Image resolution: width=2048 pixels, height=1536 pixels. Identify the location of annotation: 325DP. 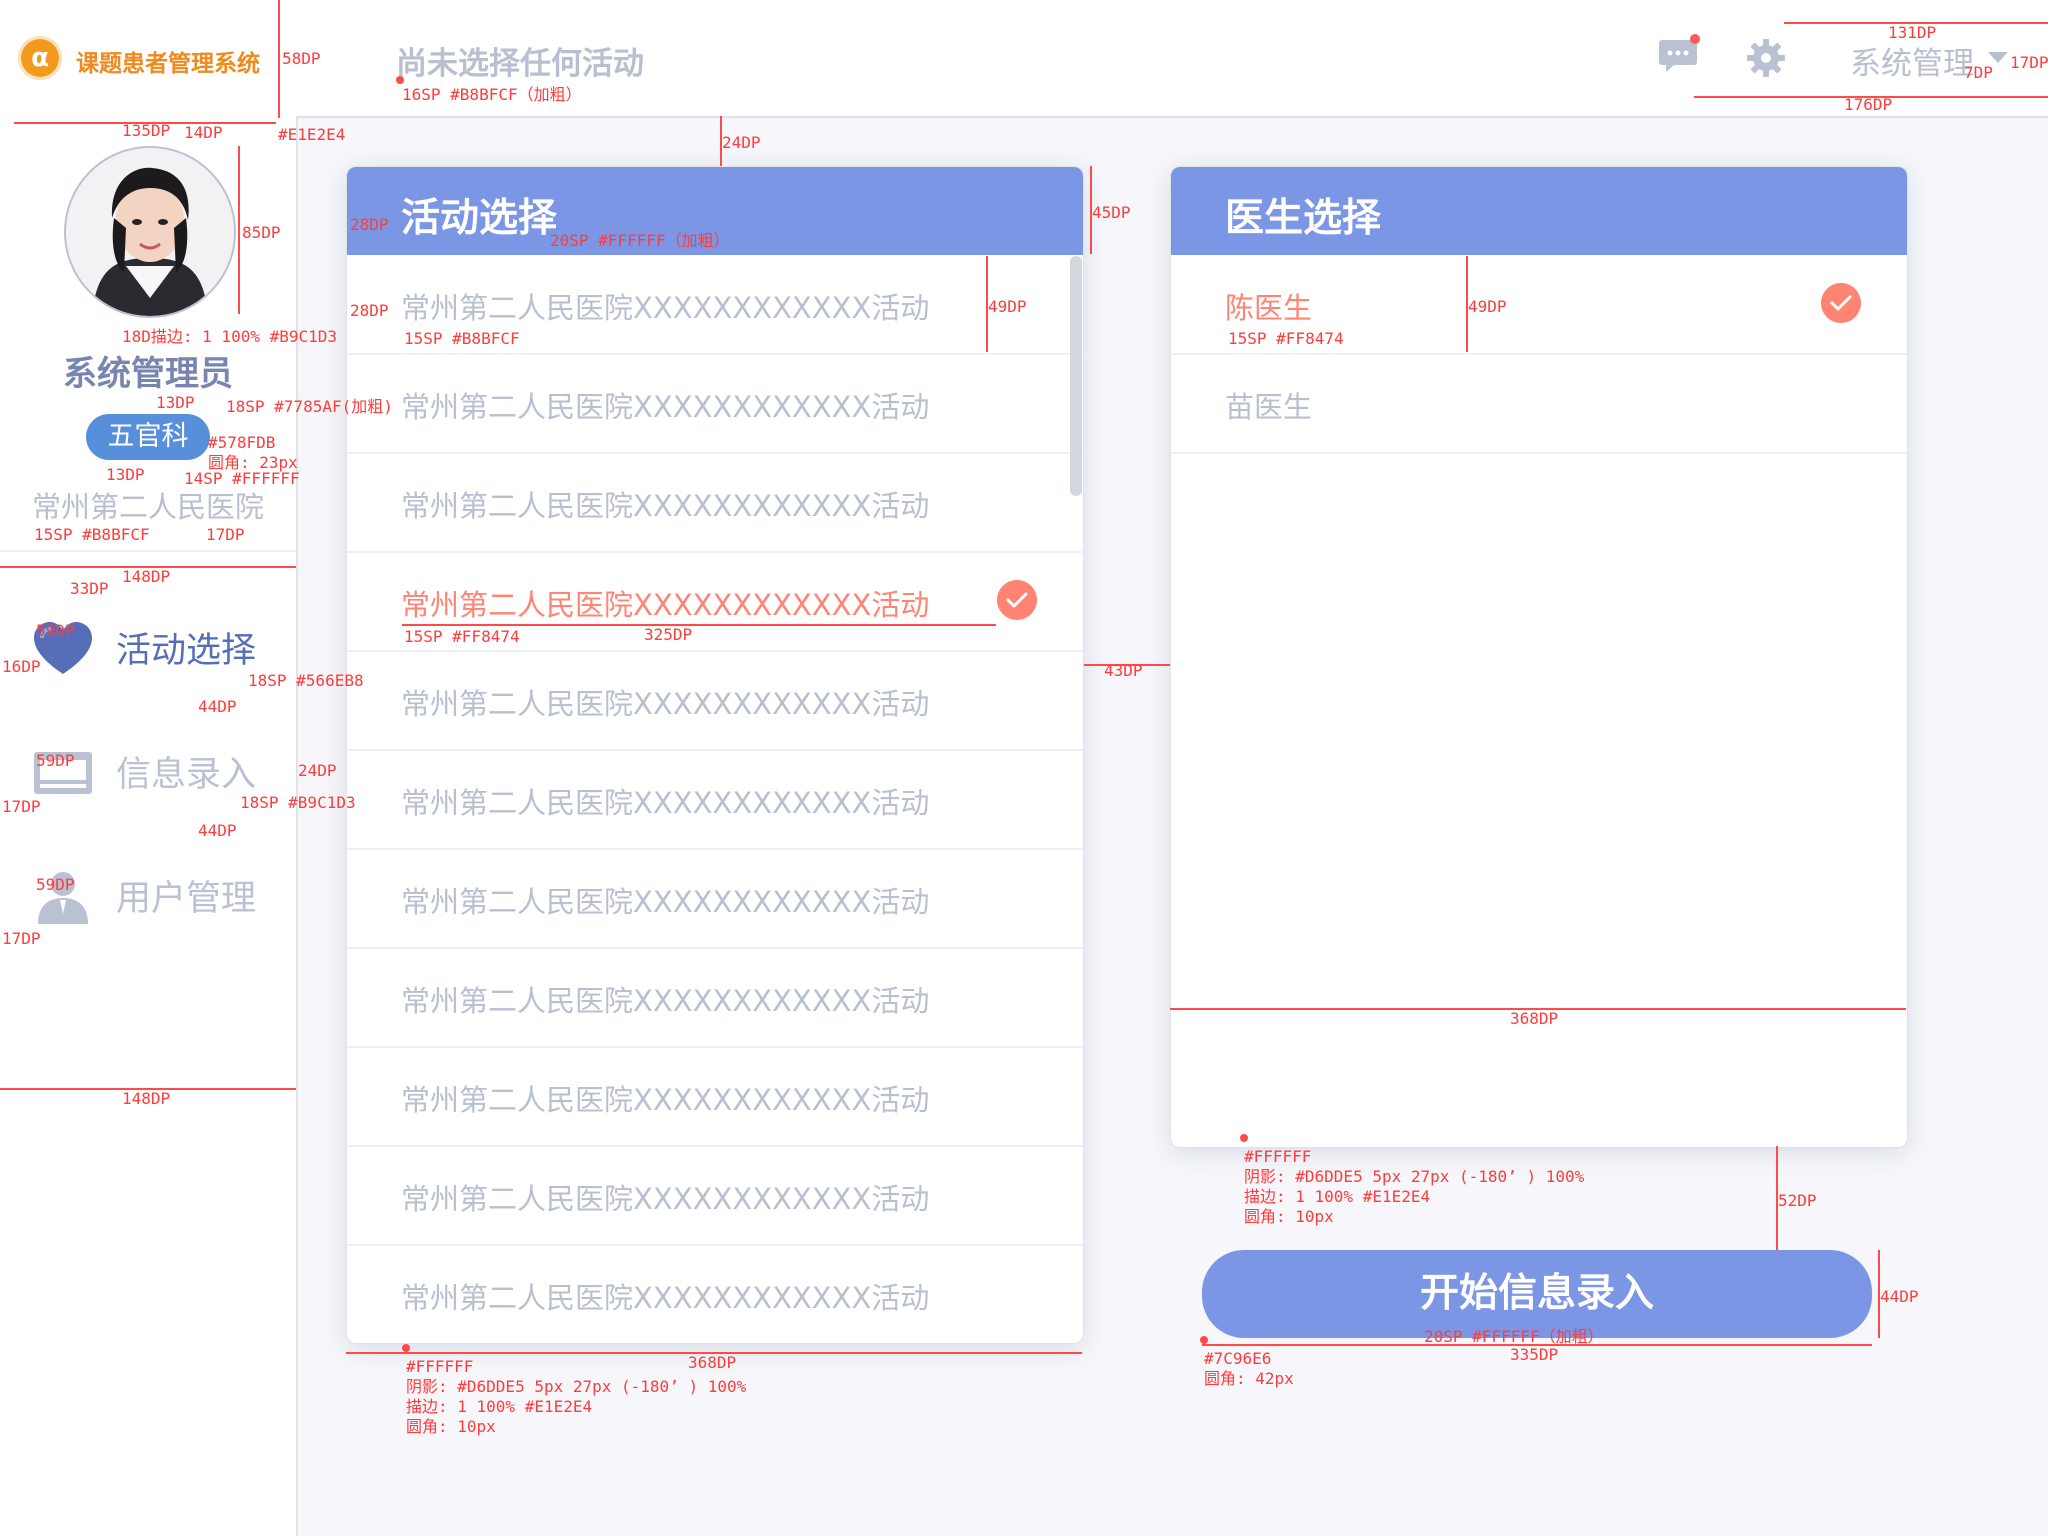
(668, 634).